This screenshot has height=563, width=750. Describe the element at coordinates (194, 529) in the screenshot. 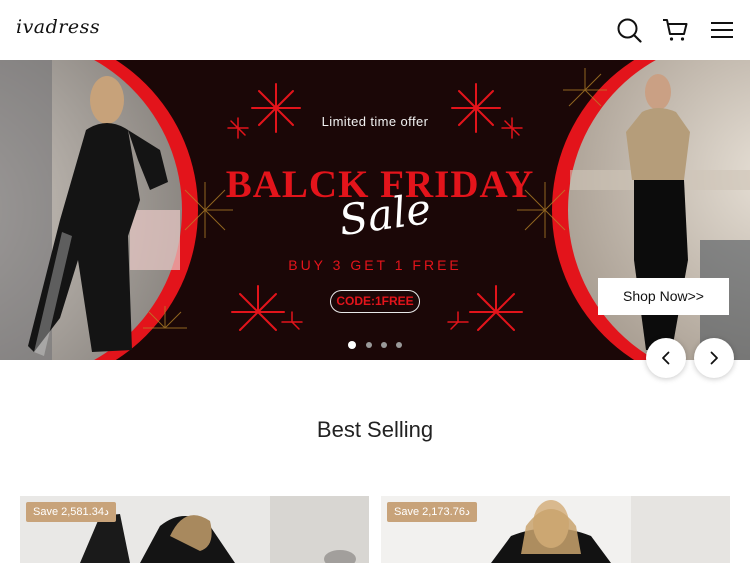

I see `product-card-1: Save 2,581.34د` at that location.